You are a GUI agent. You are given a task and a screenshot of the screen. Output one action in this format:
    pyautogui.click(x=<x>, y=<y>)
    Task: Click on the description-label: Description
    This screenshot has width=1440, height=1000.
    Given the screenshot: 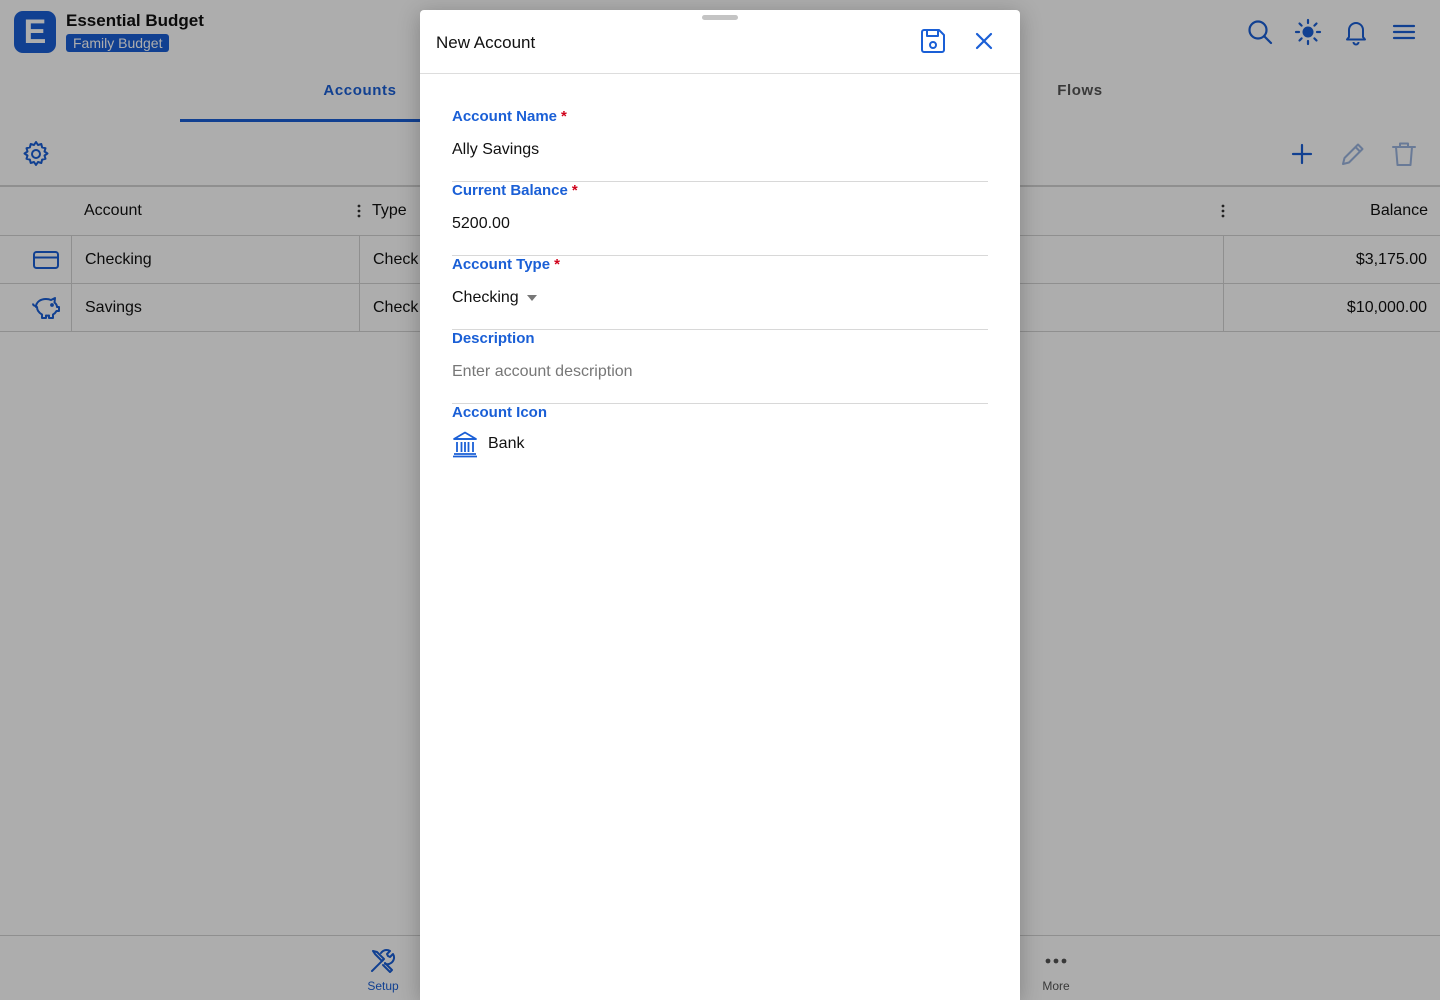 What is the action you would take?
    pyautogui.click(x=493, y=338)
    